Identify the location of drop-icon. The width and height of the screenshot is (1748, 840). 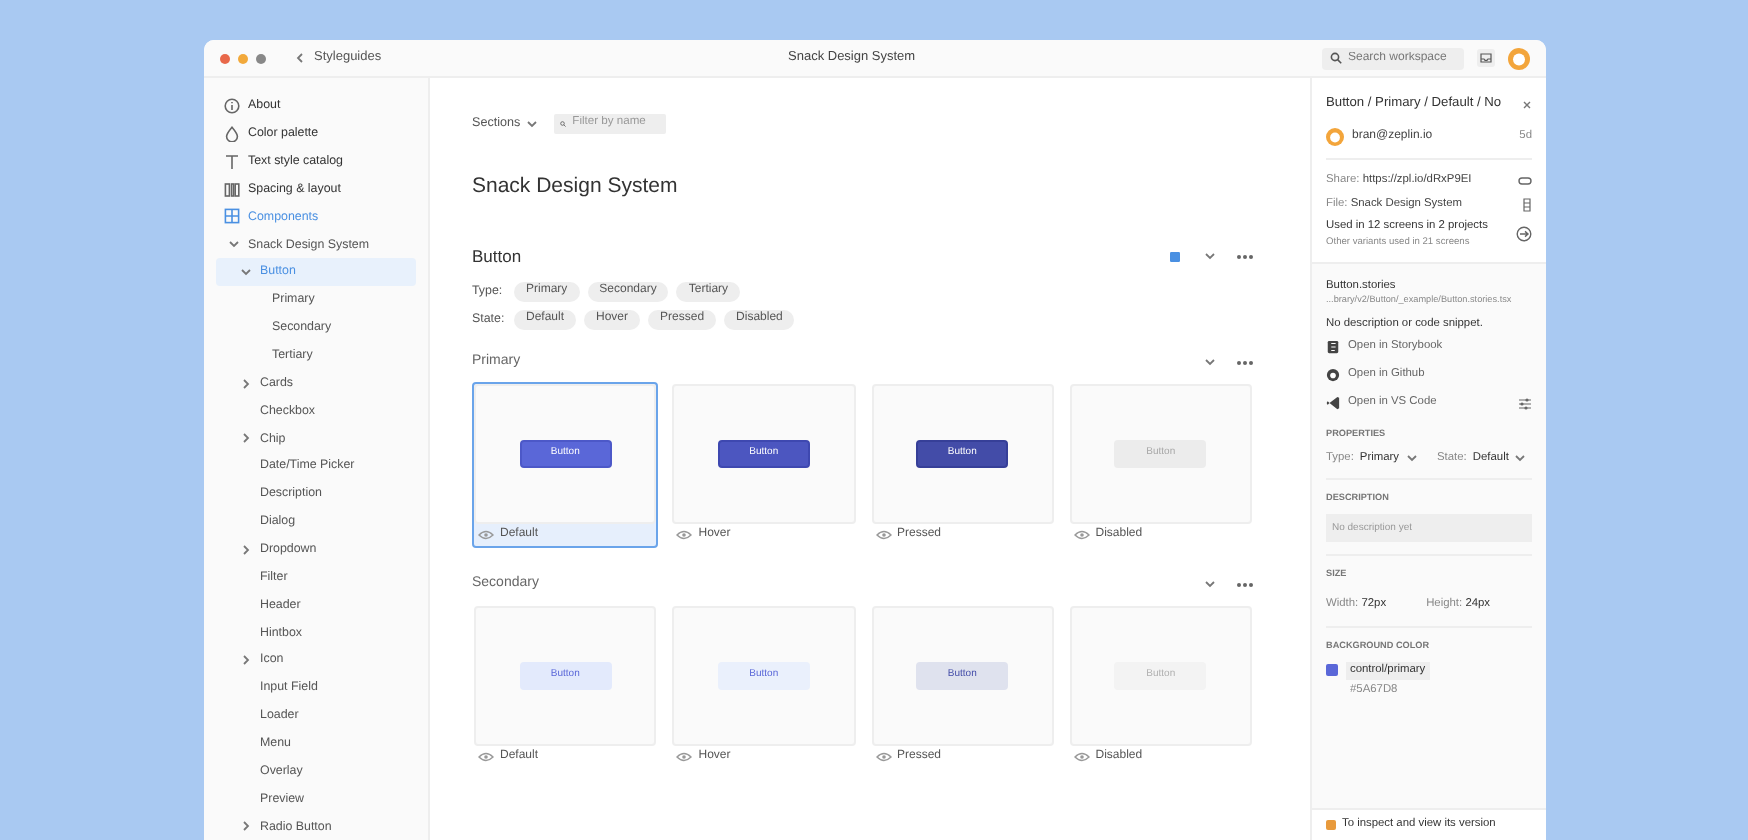
(232, 133).